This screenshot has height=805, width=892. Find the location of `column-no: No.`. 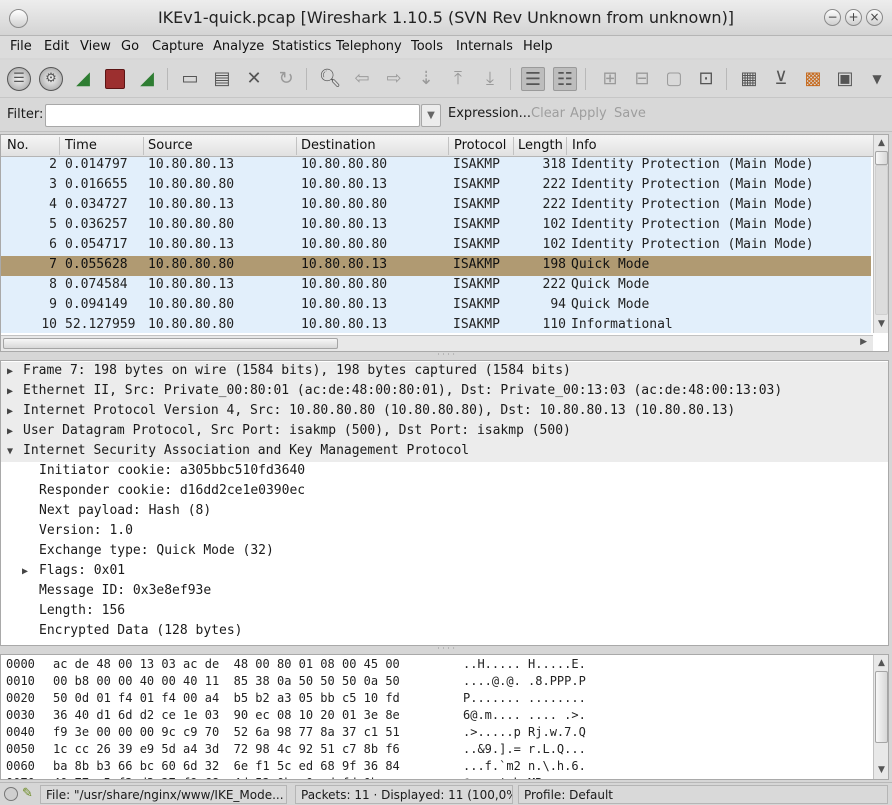

column-no: No. is located at coordinates (18, 145).